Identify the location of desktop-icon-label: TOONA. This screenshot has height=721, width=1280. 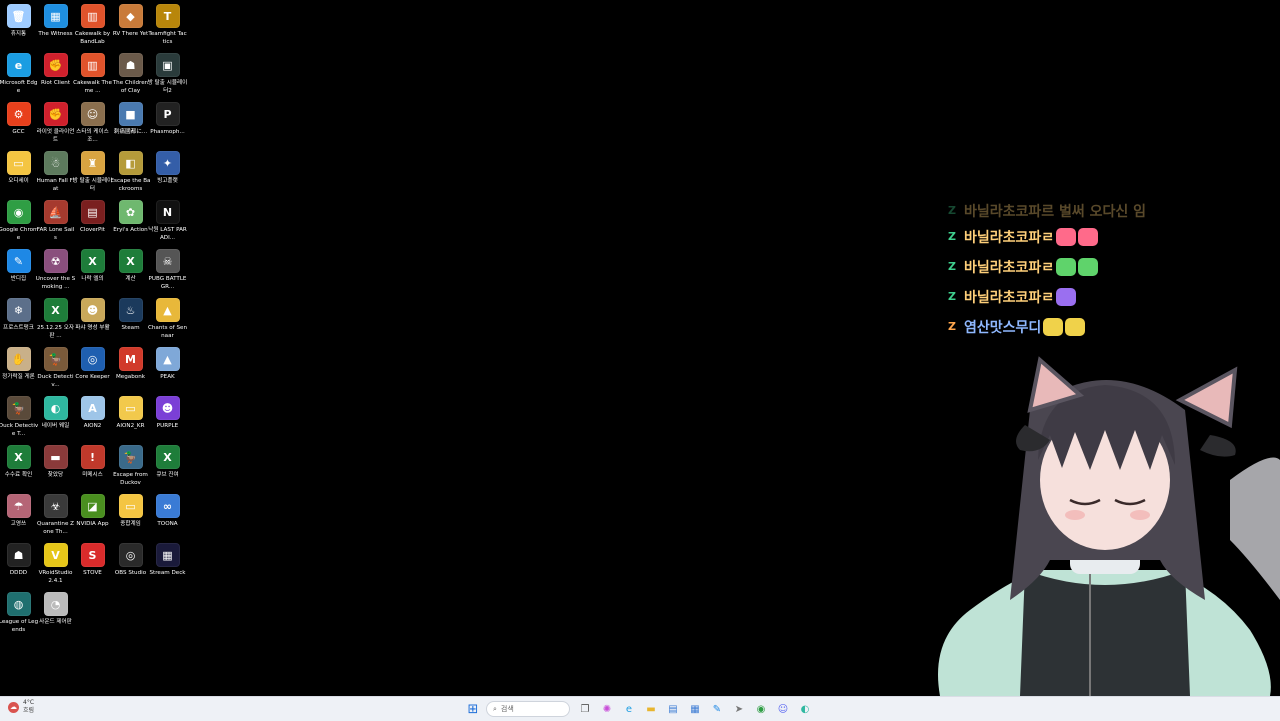
(167, 524).